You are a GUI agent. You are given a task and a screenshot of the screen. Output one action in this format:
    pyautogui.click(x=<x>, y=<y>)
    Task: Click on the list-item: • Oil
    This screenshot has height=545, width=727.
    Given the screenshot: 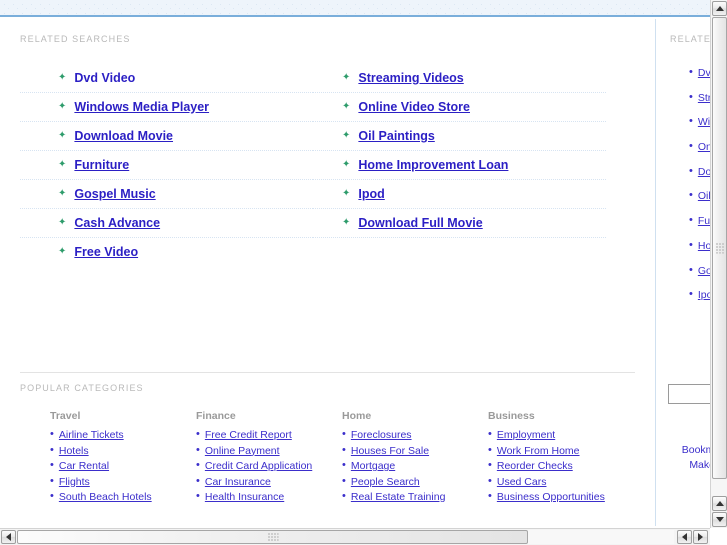 What is the action you would take?
    pyautogui.click(x=699, y=202)
    